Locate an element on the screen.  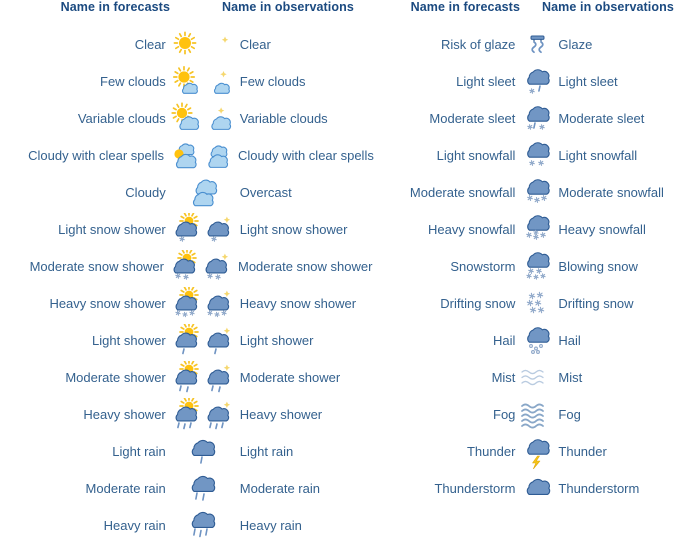
legend-row: Variable clouds Variable clouds is located at coordinates (185, 118).